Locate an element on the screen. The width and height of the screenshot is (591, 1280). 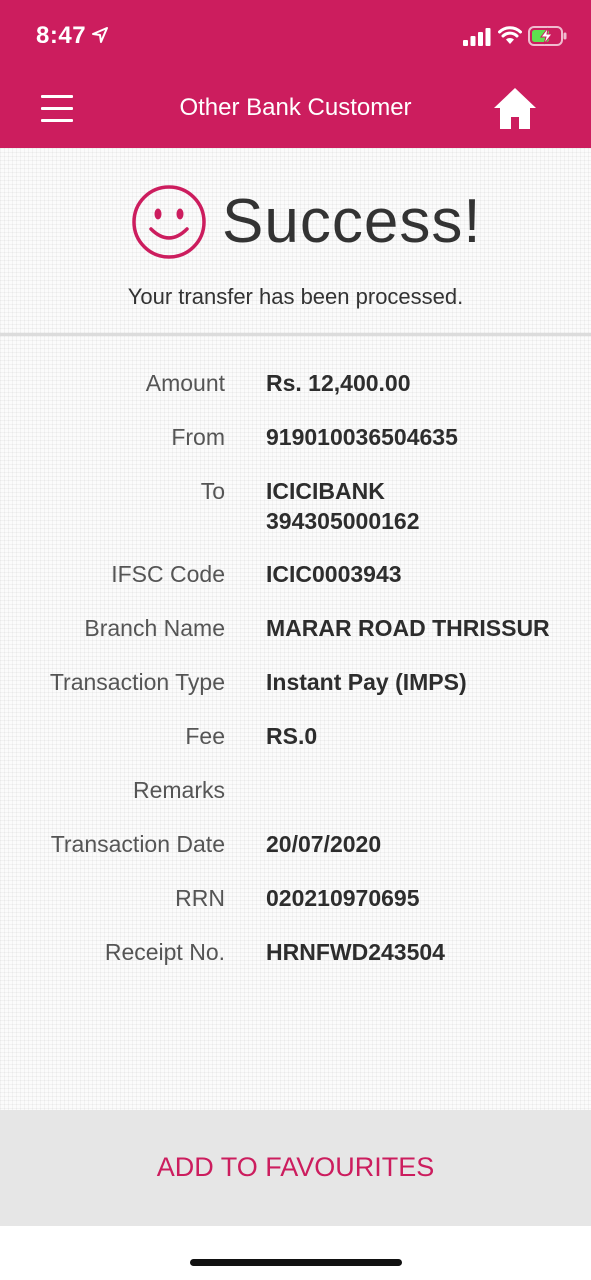
detail-row-transaction-type: Transaction Type Instant Pay (IMPS) is located at coordinates (295, 694).